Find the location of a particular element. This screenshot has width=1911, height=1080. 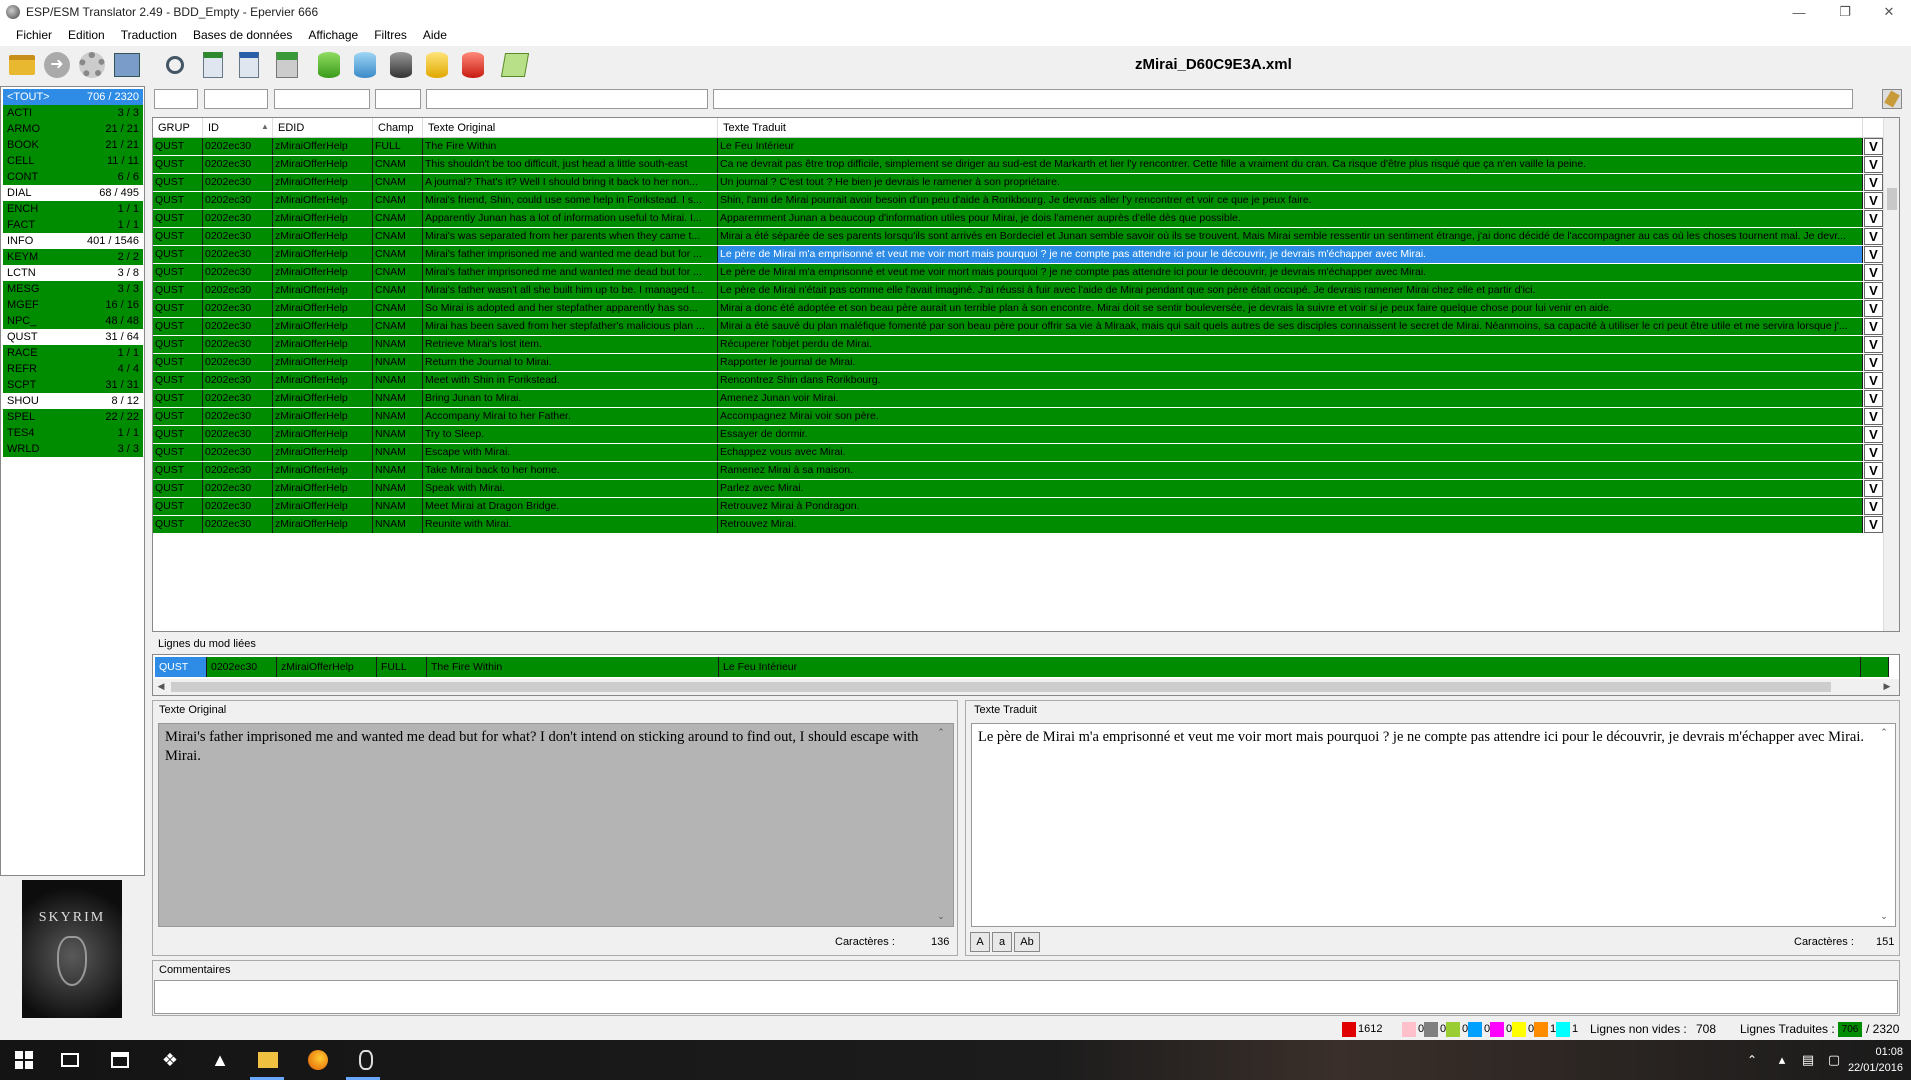

edit-button is located at coordinates (127, 65).